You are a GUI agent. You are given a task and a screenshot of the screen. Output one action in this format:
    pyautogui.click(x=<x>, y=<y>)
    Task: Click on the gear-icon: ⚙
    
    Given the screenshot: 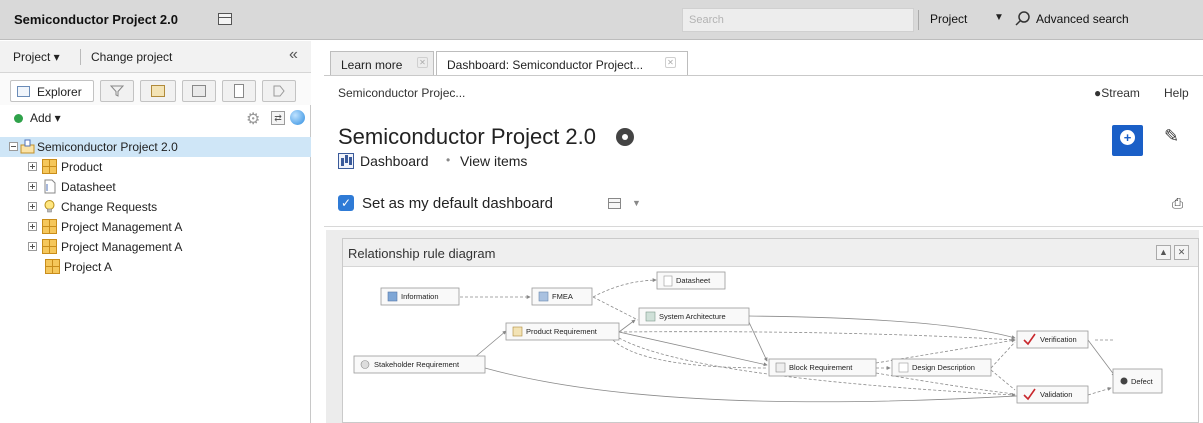 What is the action you would take?
    pyautogui.click(x=253, y=119)
    